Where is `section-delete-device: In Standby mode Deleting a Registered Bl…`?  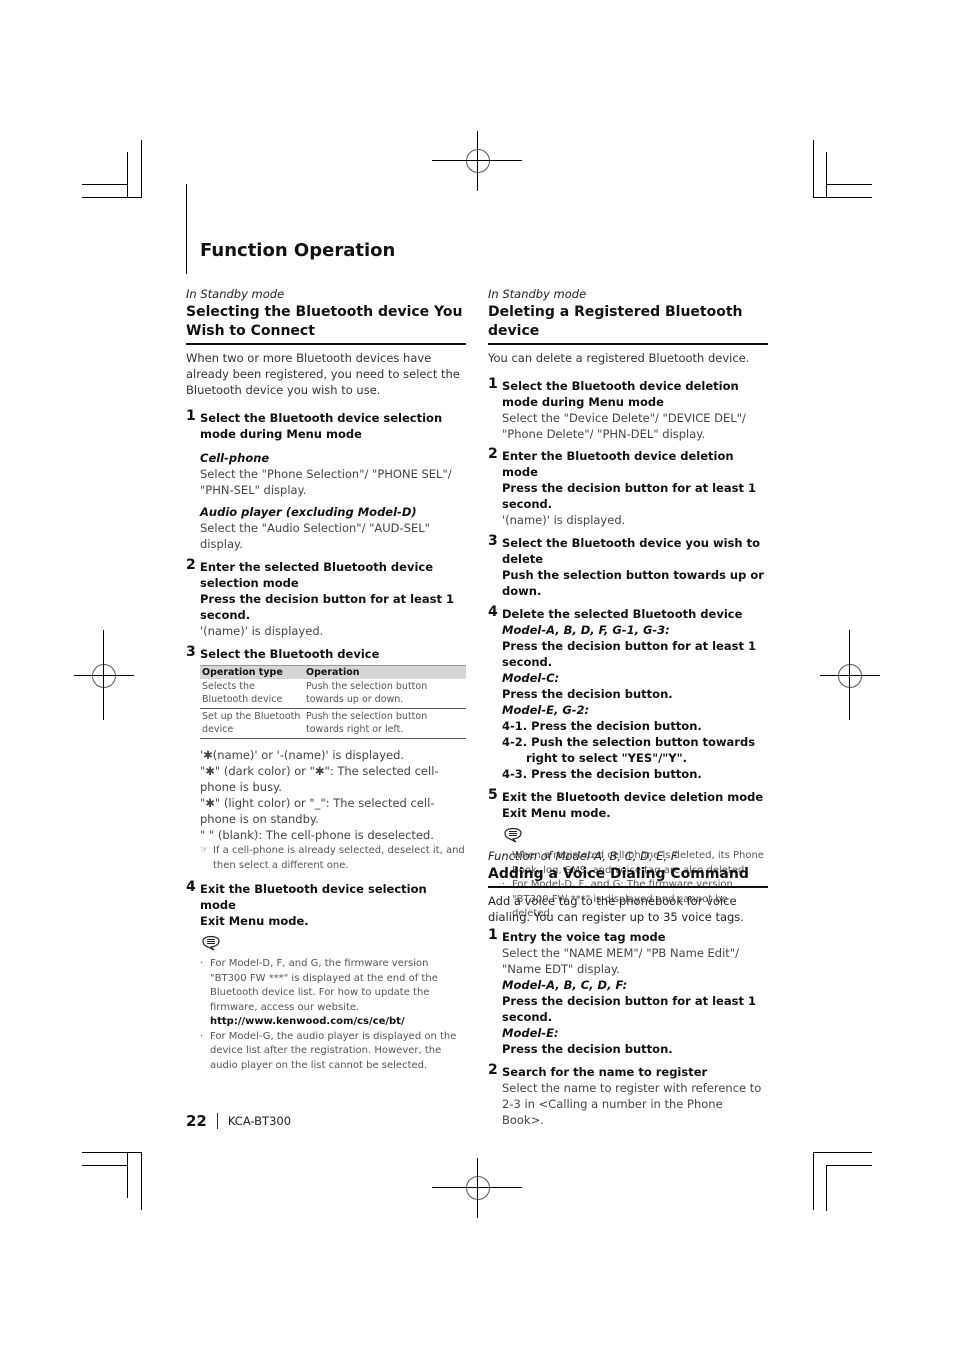
section-delete-device: In Standby mode Deleting a Registered Bl… is located at coordinates (628, 604).